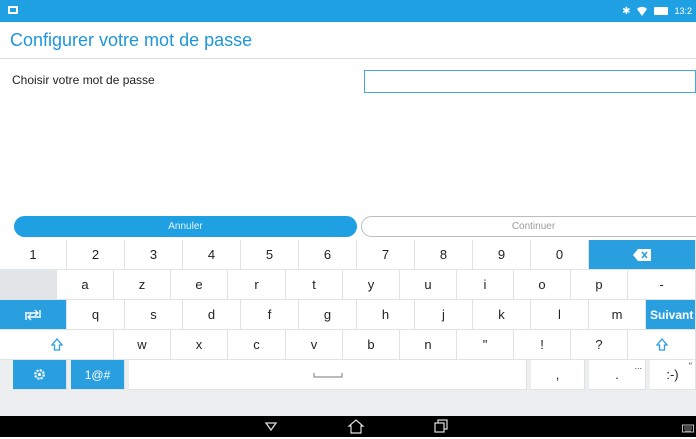 The image size is (696, 439). I want to click on keyboard-row-5: 1@# , . ... :-) ", so click(348, 375).